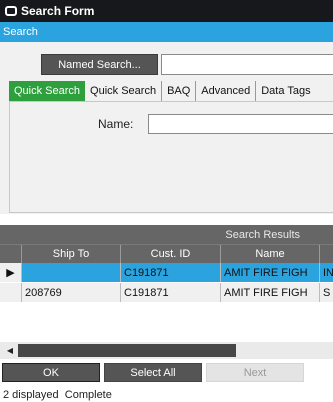 This screenshot has width=333, height=402. Describe the element at coordinates (247, 64) in the screenshot. I see `named-search-input` at that location.